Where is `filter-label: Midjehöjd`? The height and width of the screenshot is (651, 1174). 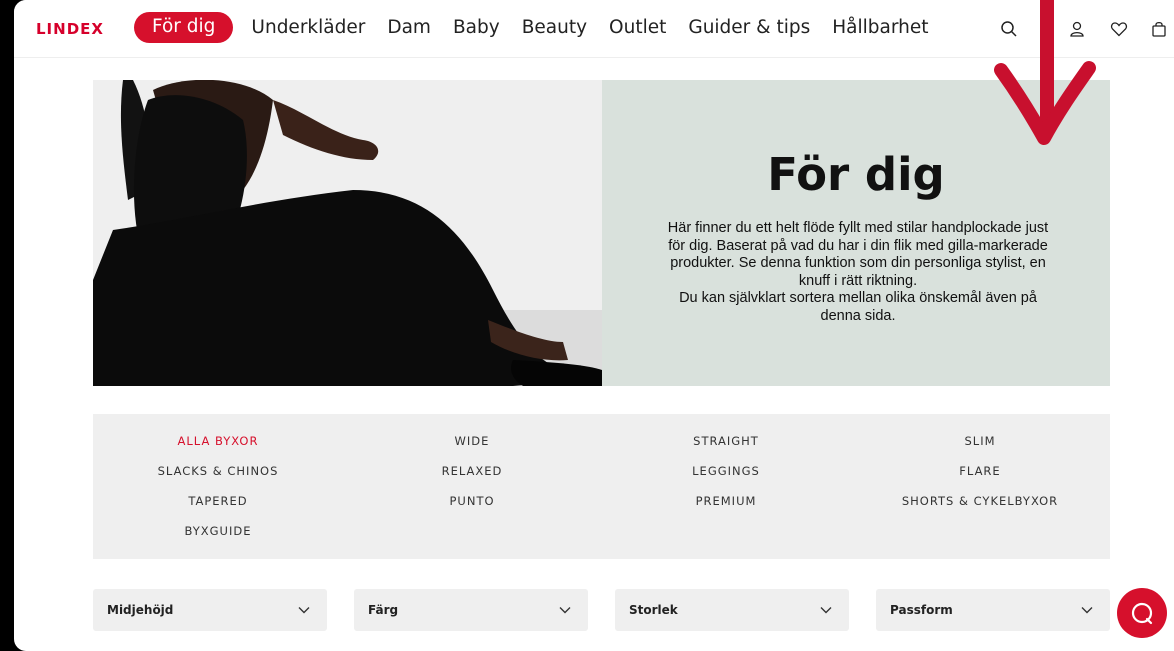 filter-label: Midjehöjd is located at coordinates (140, 610).